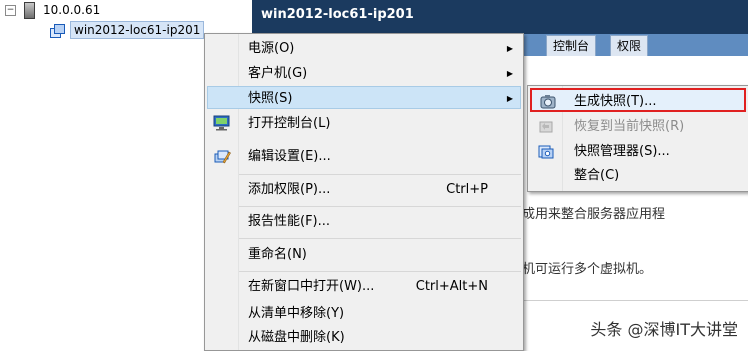 This screenshot has width=748, height=351. Describe the element at coordinates (289, 123) in the screenshot. I see `menu-item-label: 打开控制台(L)` at that location.